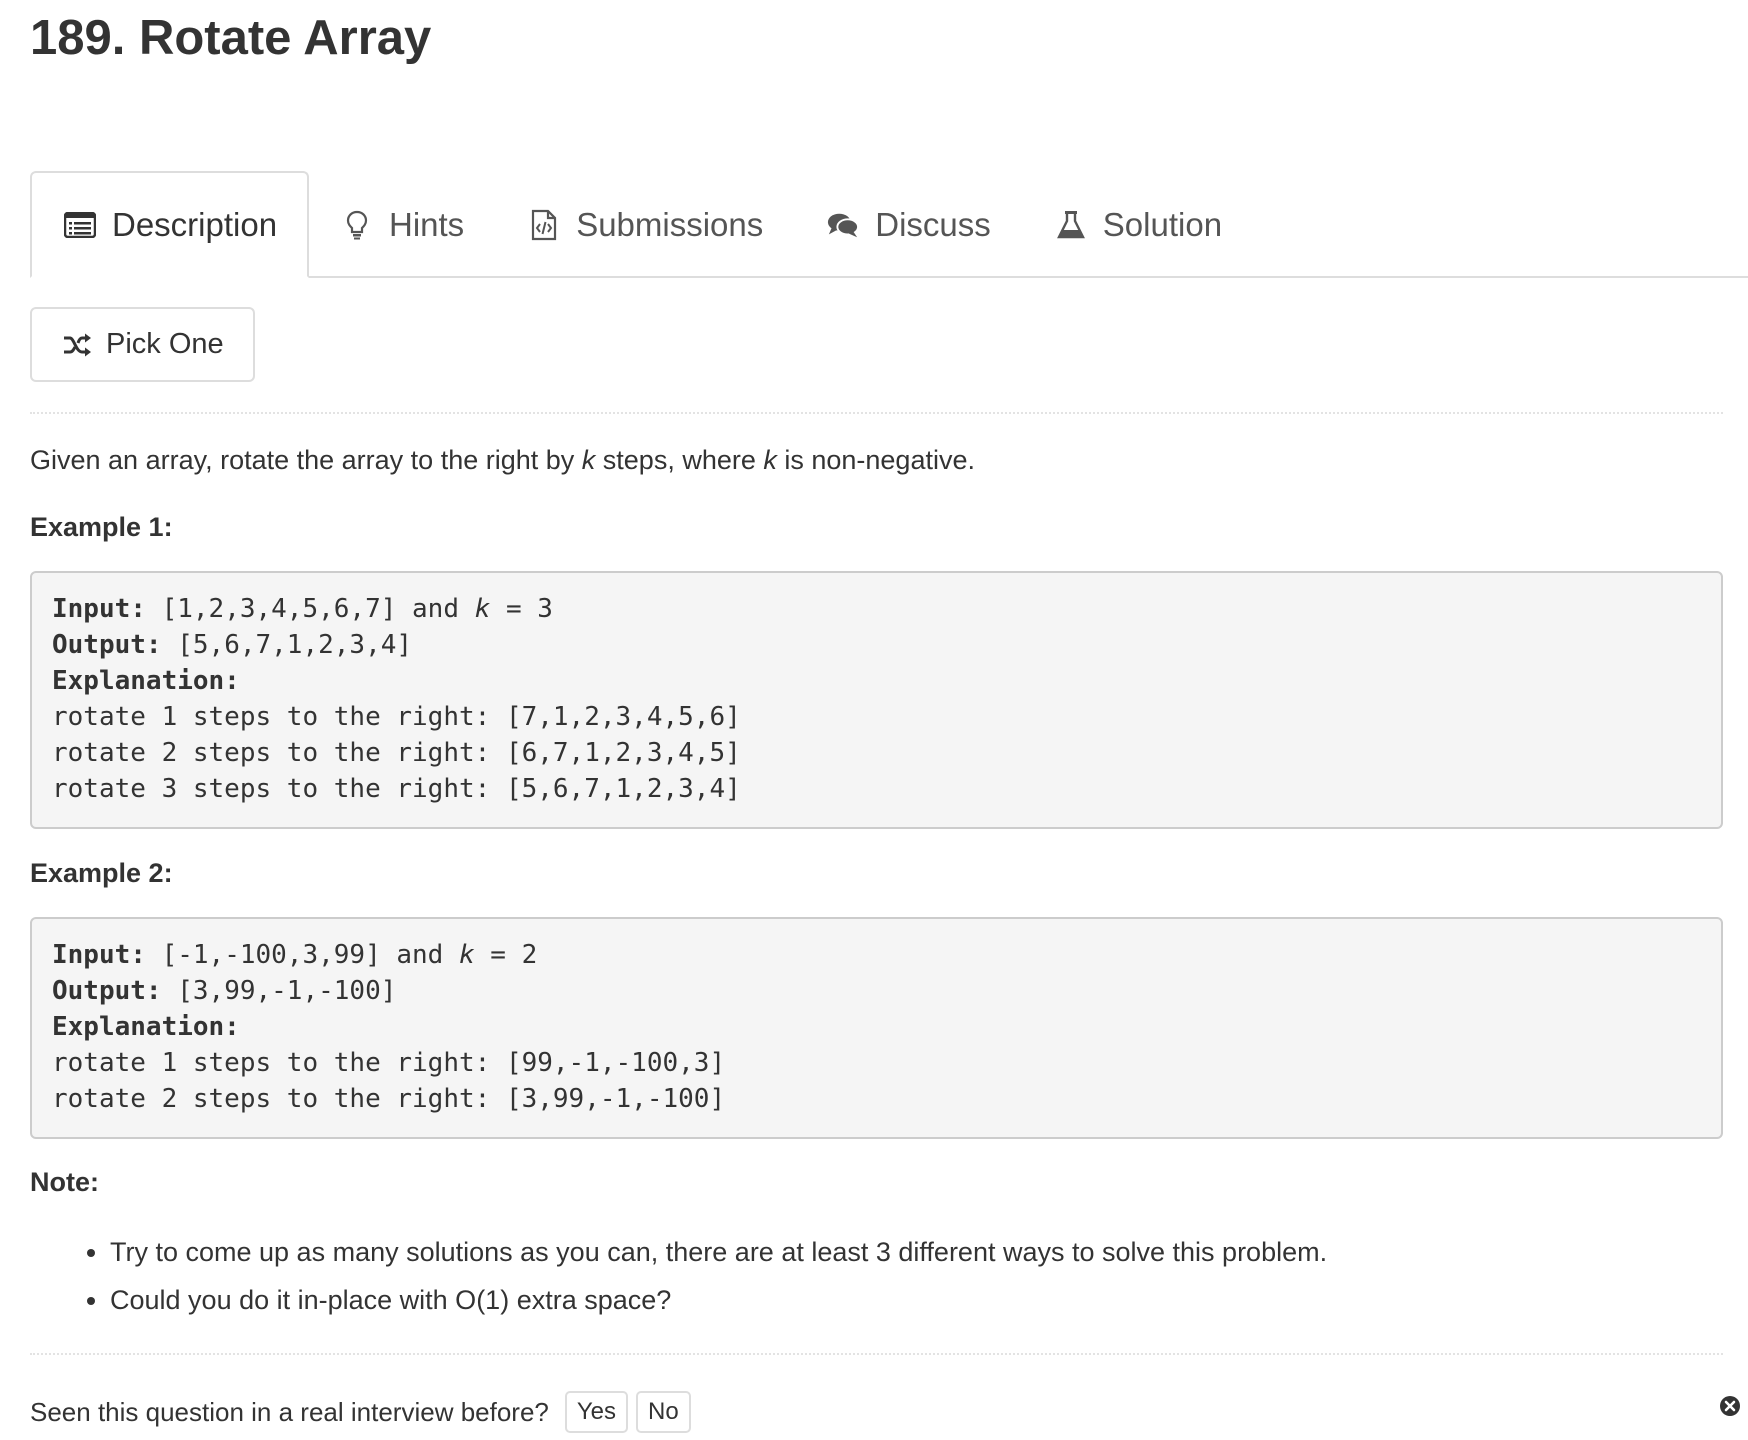 This screenshot has width=1748, height=1440. What do you see at coordinates (1071, 225) in the screenshot?
I see `flask-icon` at bounding box center [1071, 225].